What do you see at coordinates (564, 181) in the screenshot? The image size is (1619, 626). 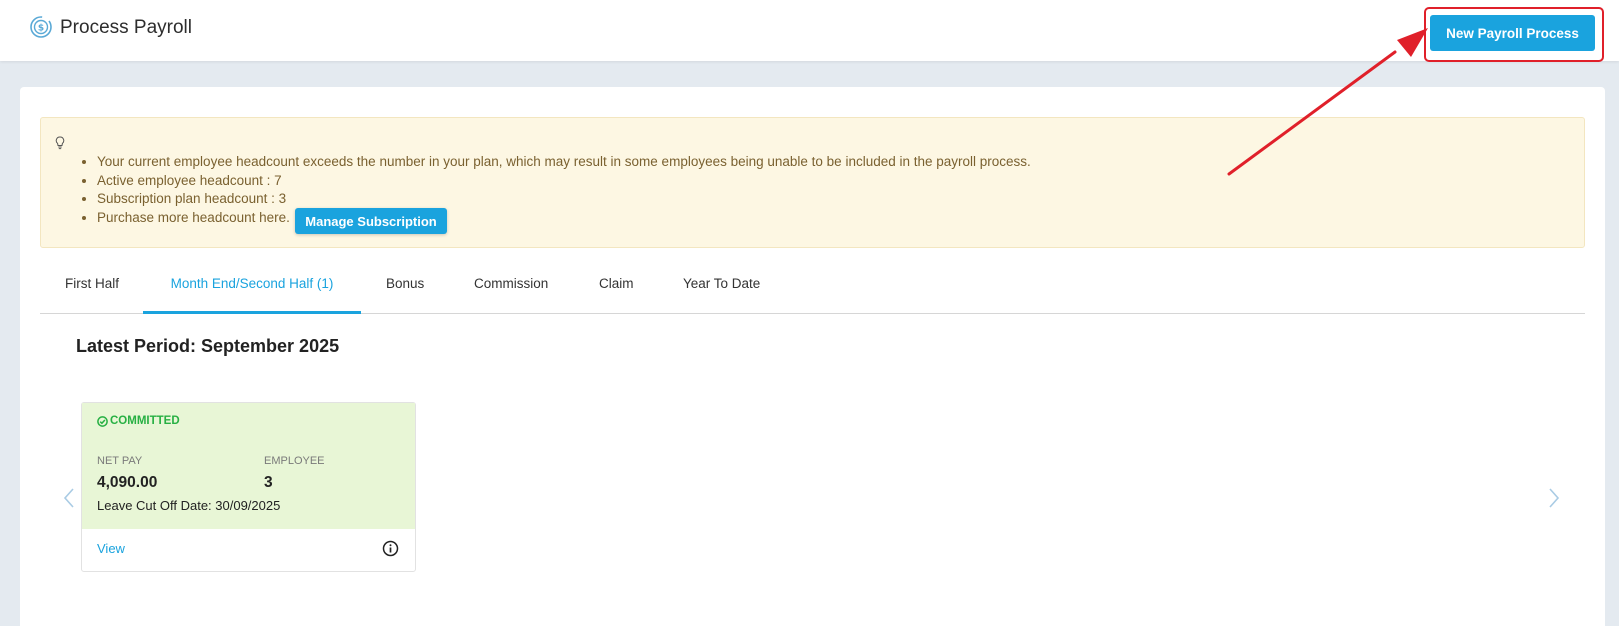 I see `alert-active-headcount: Active employee headcount : 7` at bounding box center [564, 181].